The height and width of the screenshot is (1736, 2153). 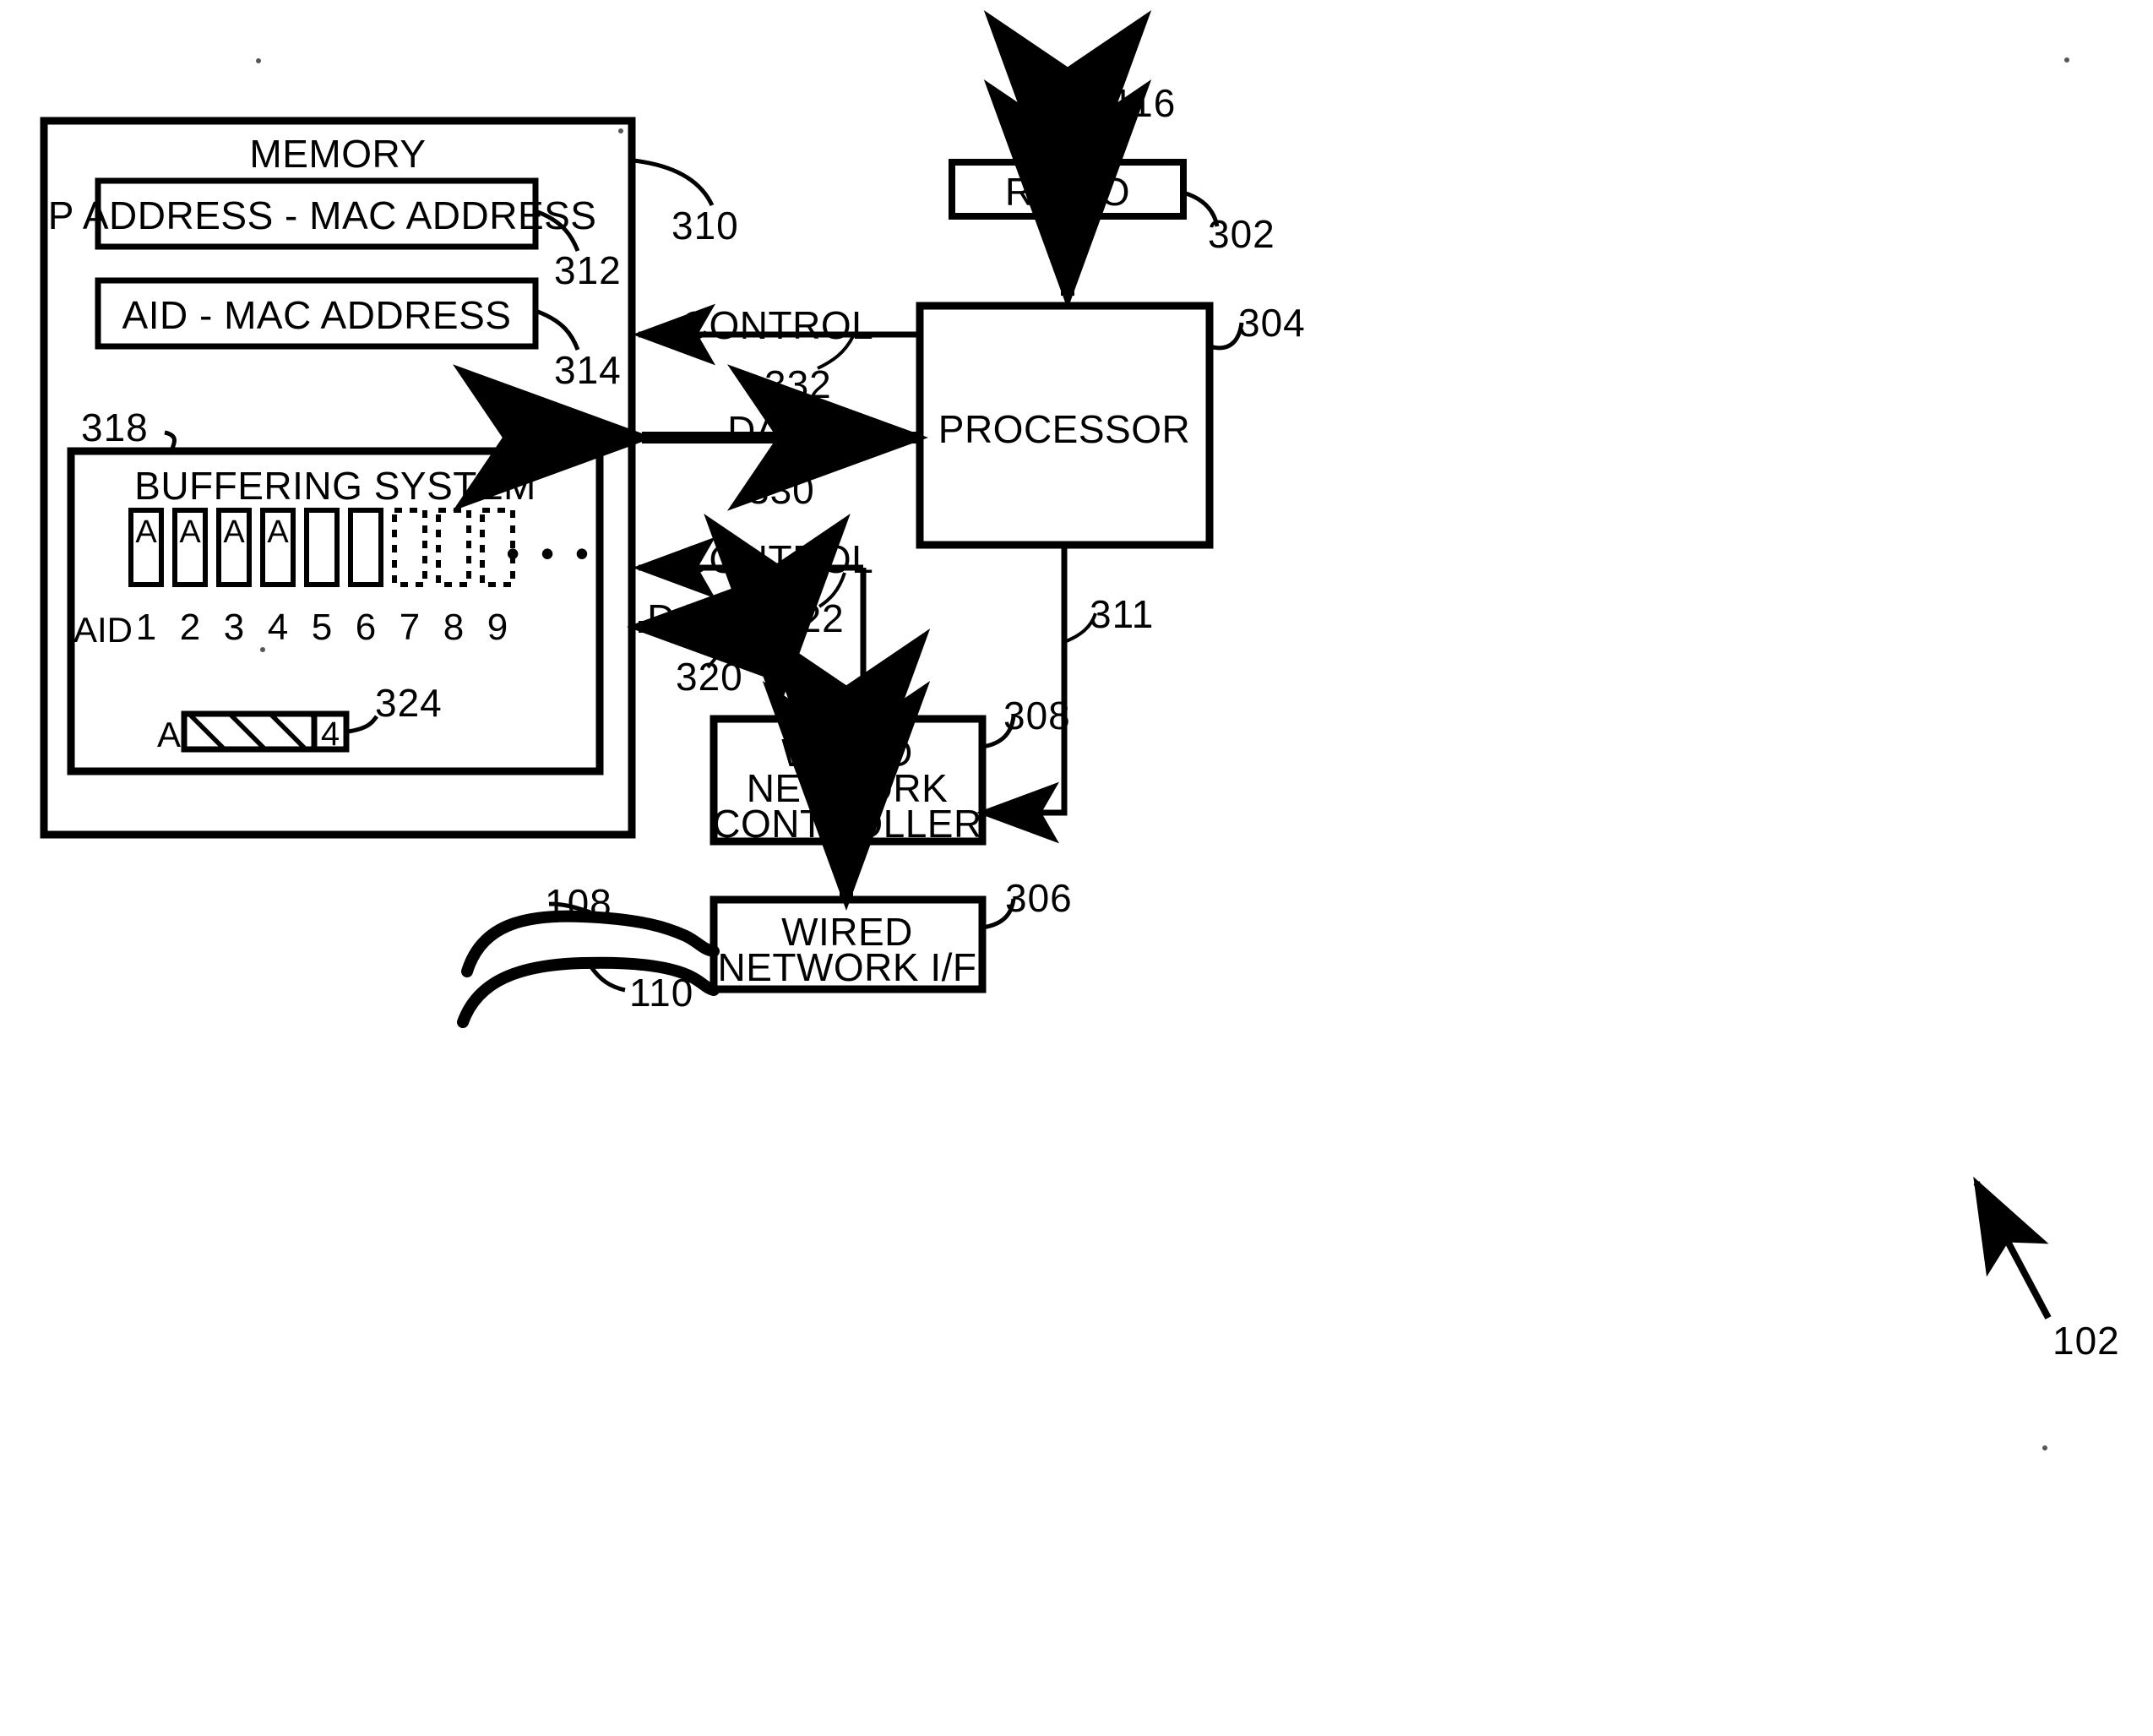 What do you see at coordinates (103, 630) in the screenshot?
I see `buffer-aid-label: AID` at bounding box center [103, 630].